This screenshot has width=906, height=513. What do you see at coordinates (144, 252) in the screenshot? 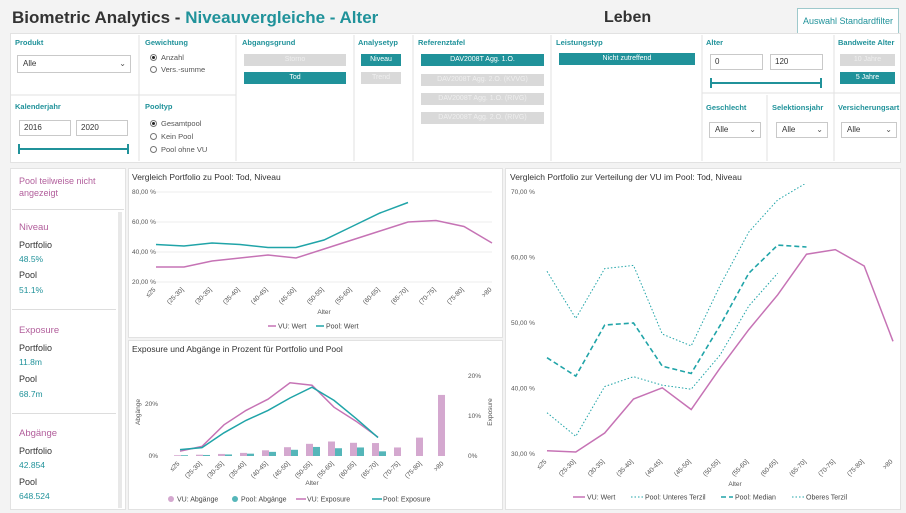
I see `chart1-ytick-label: 40,00 %` at bounding box center [144, 252].